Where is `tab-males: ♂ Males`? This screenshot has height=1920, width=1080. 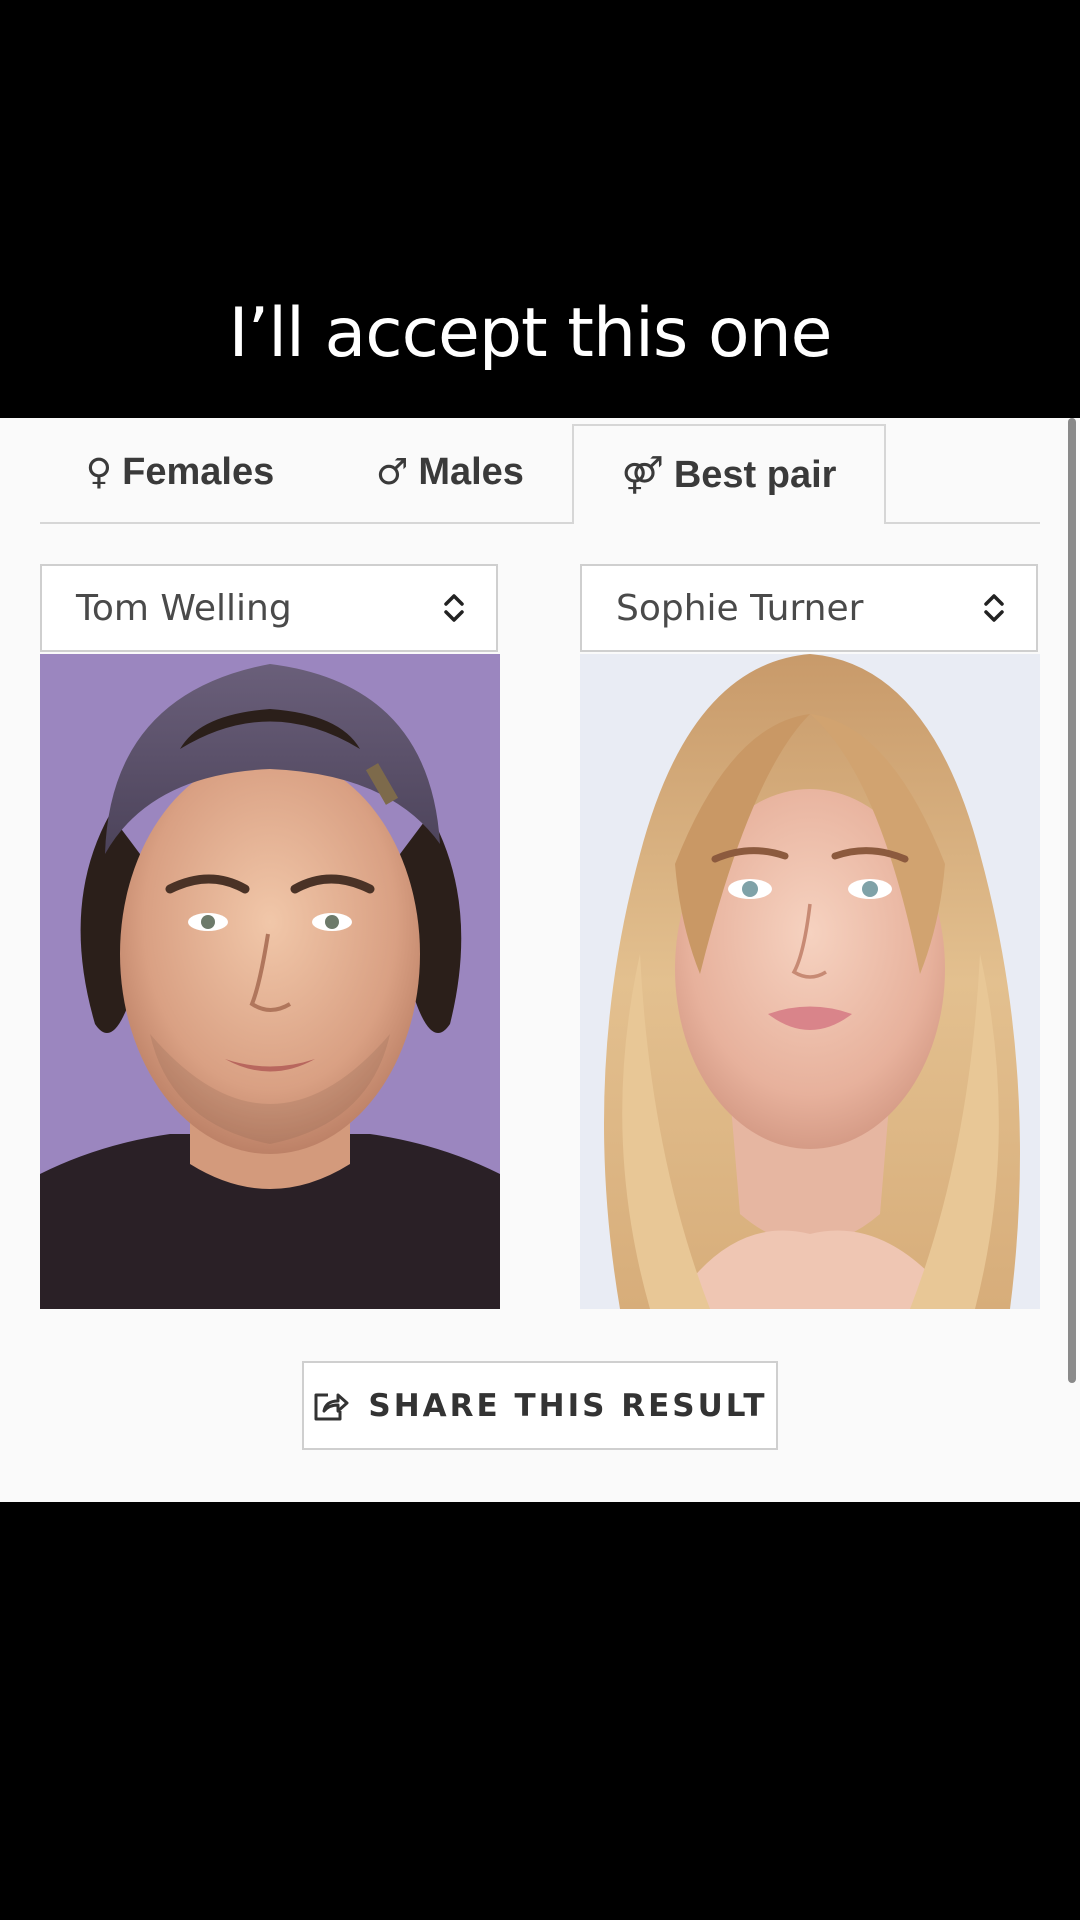
tab-males: ♂ Males is located at coordinates (450, 472).